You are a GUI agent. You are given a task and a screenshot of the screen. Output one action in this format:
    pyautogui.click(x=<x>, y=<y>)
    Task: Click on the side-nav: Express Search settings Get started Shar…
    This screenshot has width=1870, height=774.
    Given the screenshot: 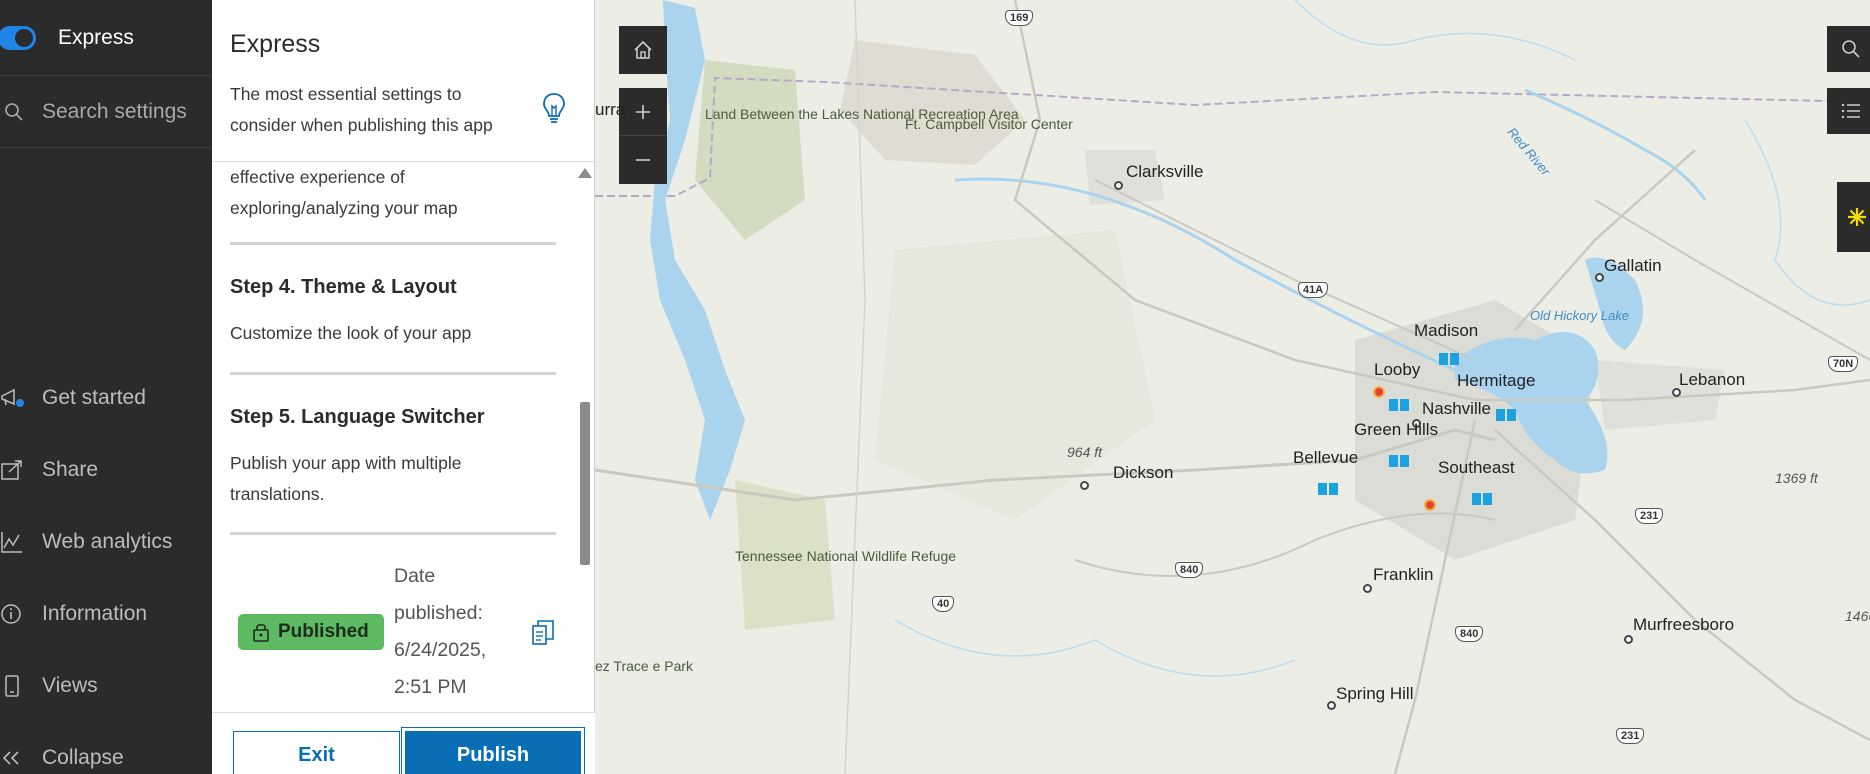 What is the action you would take?
    pyautogui.click(x=106, y=387)
    